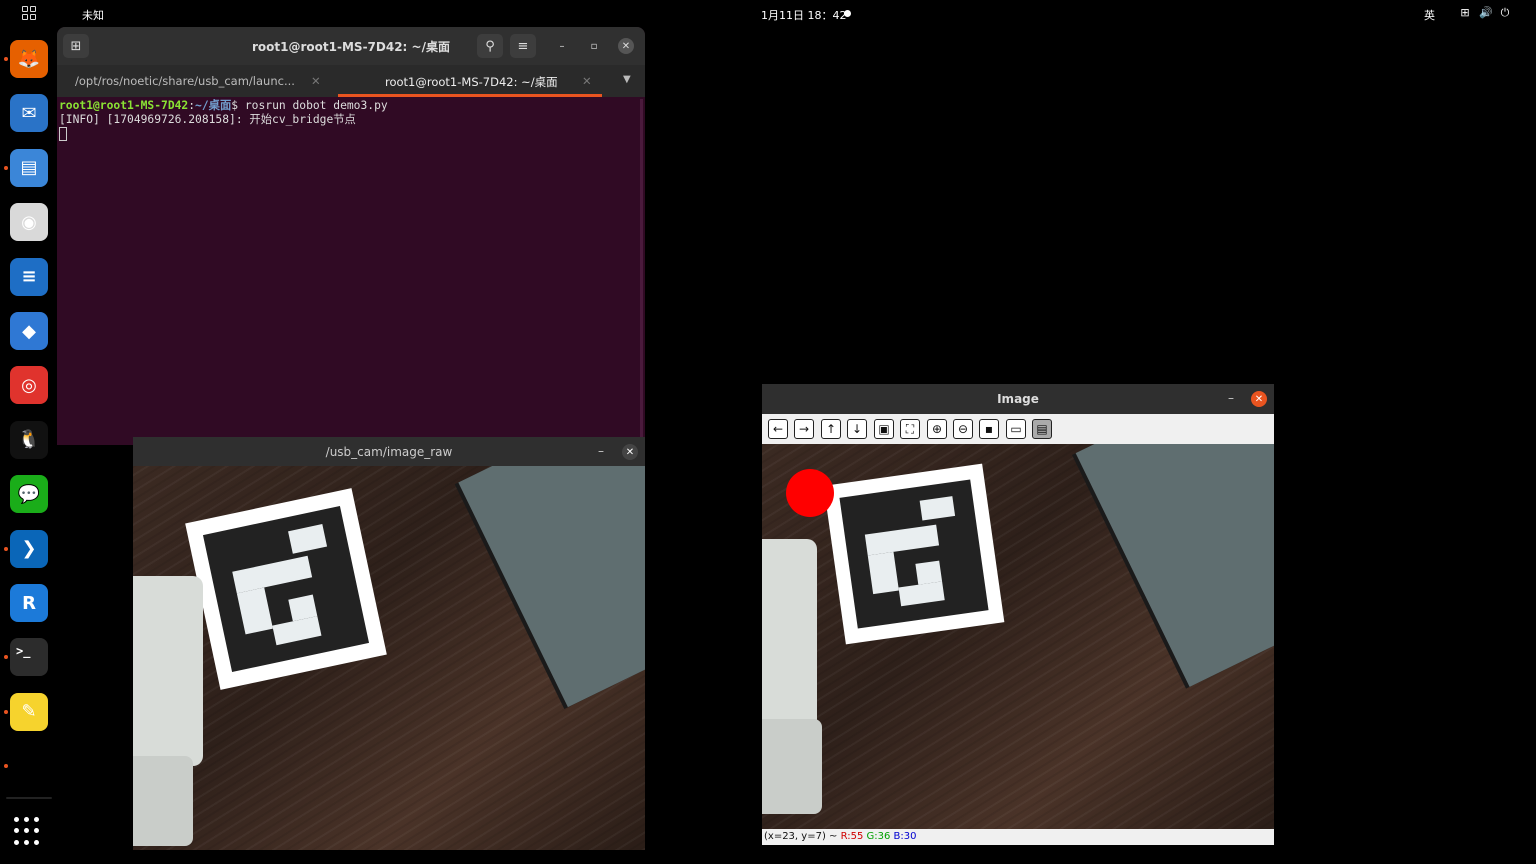 The height and width of the screenshot is (864, 1536). What do you see at coordinates (471, 82) in the screenshot?
I see `tab-label: root1@root1-MS-7D42: ~/桌面` at bounding box center [471, 82].